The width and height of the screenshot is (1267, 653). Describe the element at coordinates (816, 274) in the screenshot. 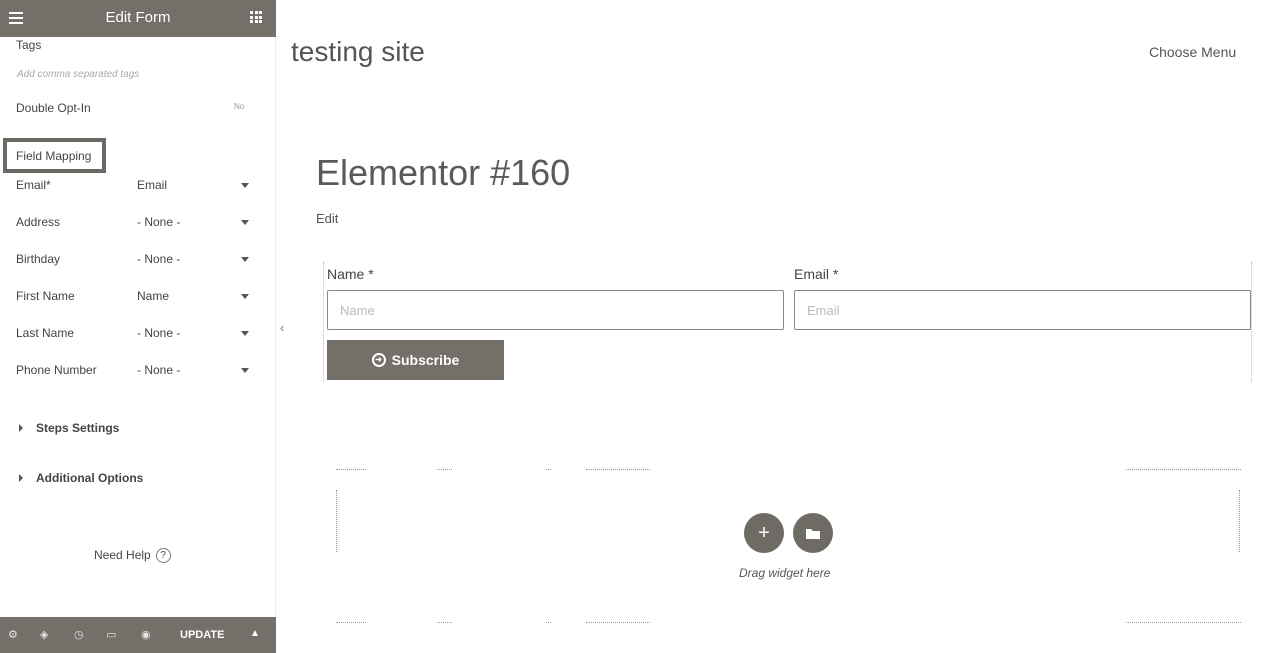

I see `email-label: Email *` at that location.